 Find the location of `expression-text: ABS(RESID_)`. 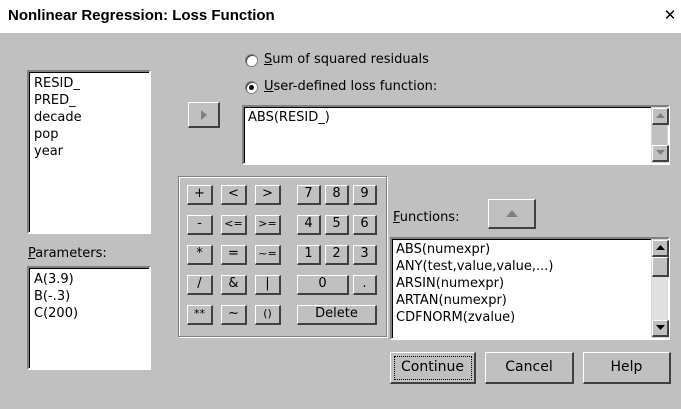

expression-text: ABS(RESID_) is located at coordinates (289, 117).